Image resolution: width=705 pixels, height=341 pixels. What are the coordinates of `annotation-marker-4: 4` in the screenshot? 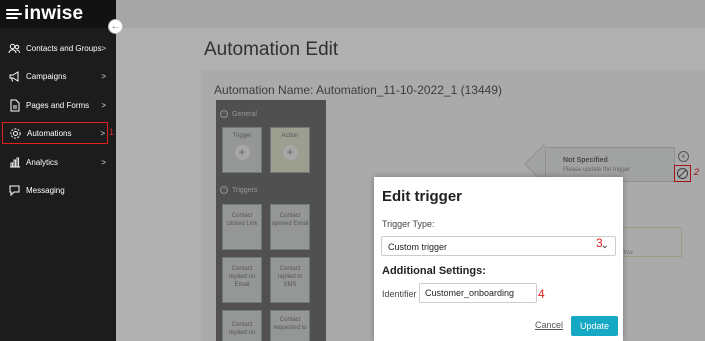 It's located at (541, 294).